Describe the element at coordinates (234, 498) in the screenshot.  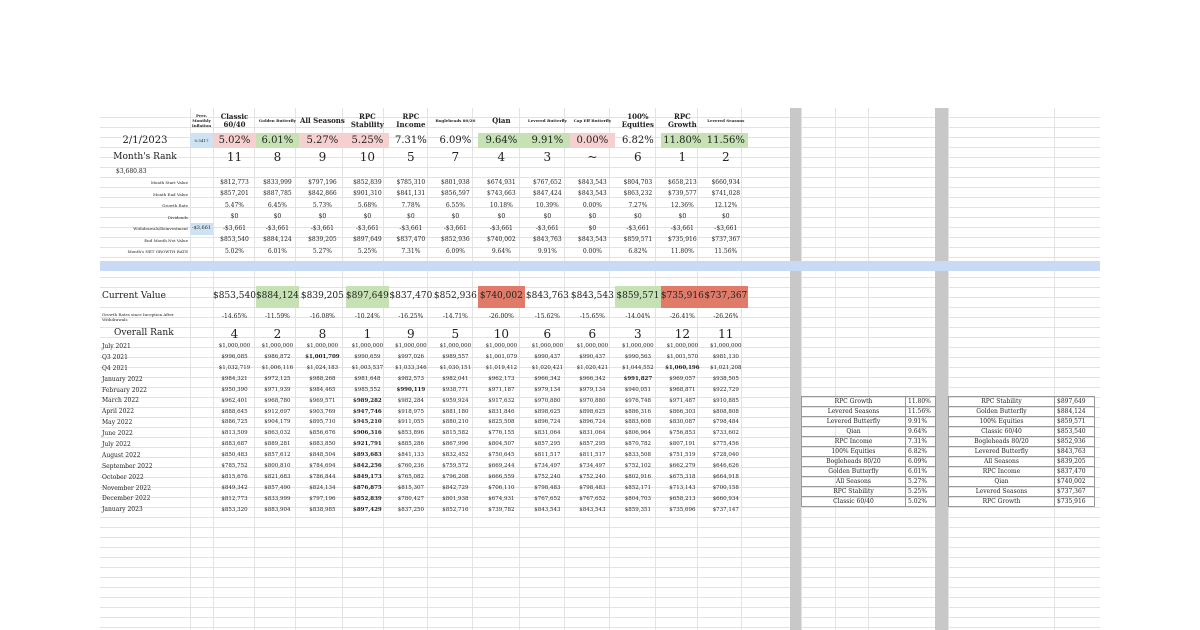
I see `history-value: $812,773` at that location.